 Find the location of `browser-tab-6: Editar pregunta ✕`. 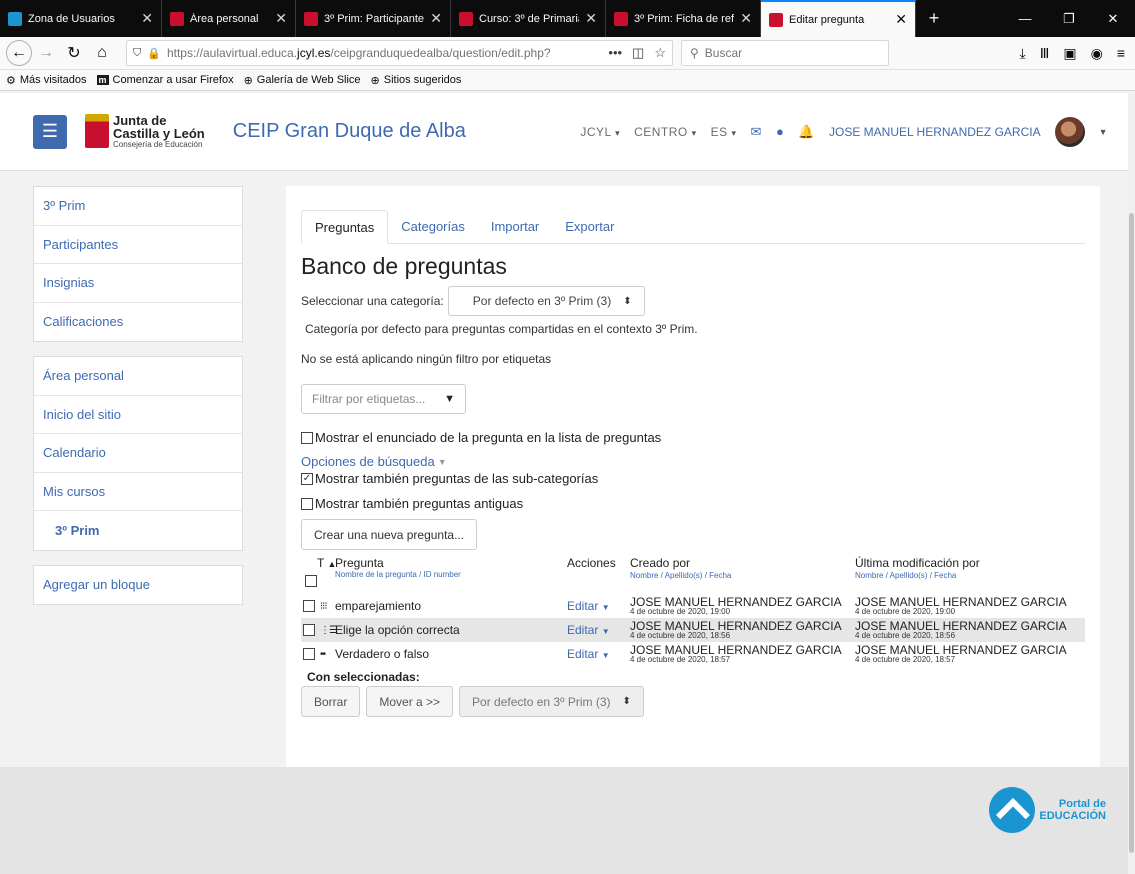

browser-tab-6: Editar pregunta ✕ is located at coordinates (838, 18).